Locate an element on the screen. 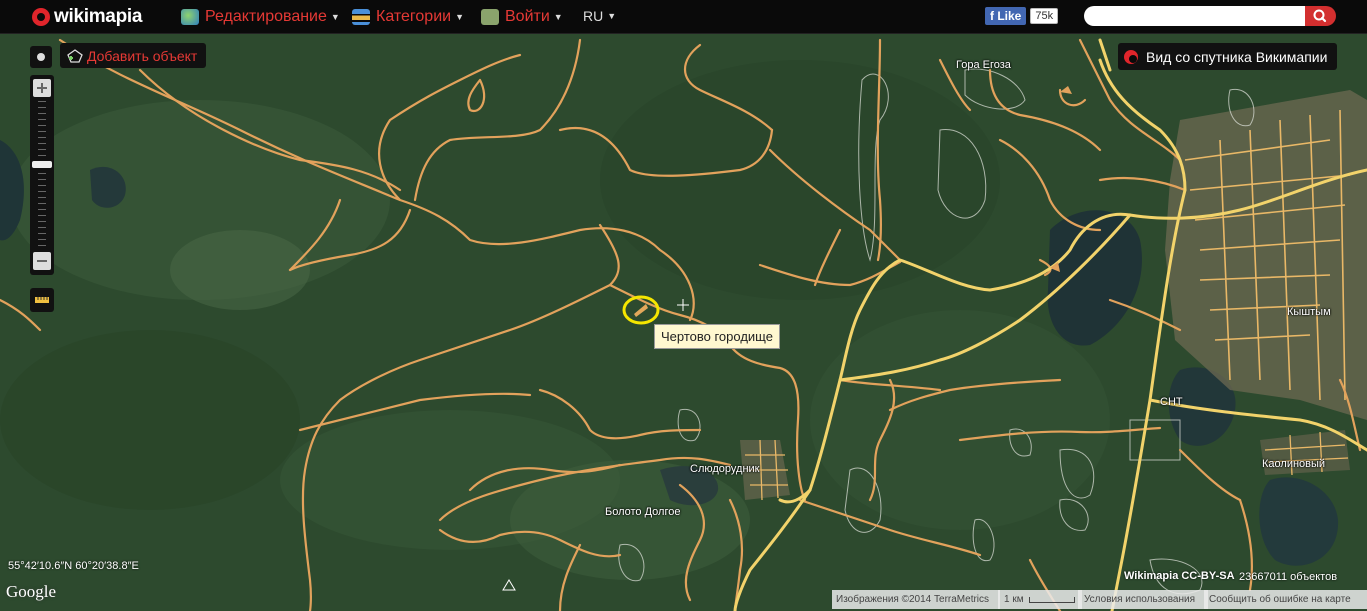 The image size is (1367, 611). zoom-control is located at coordinates (42, 175).